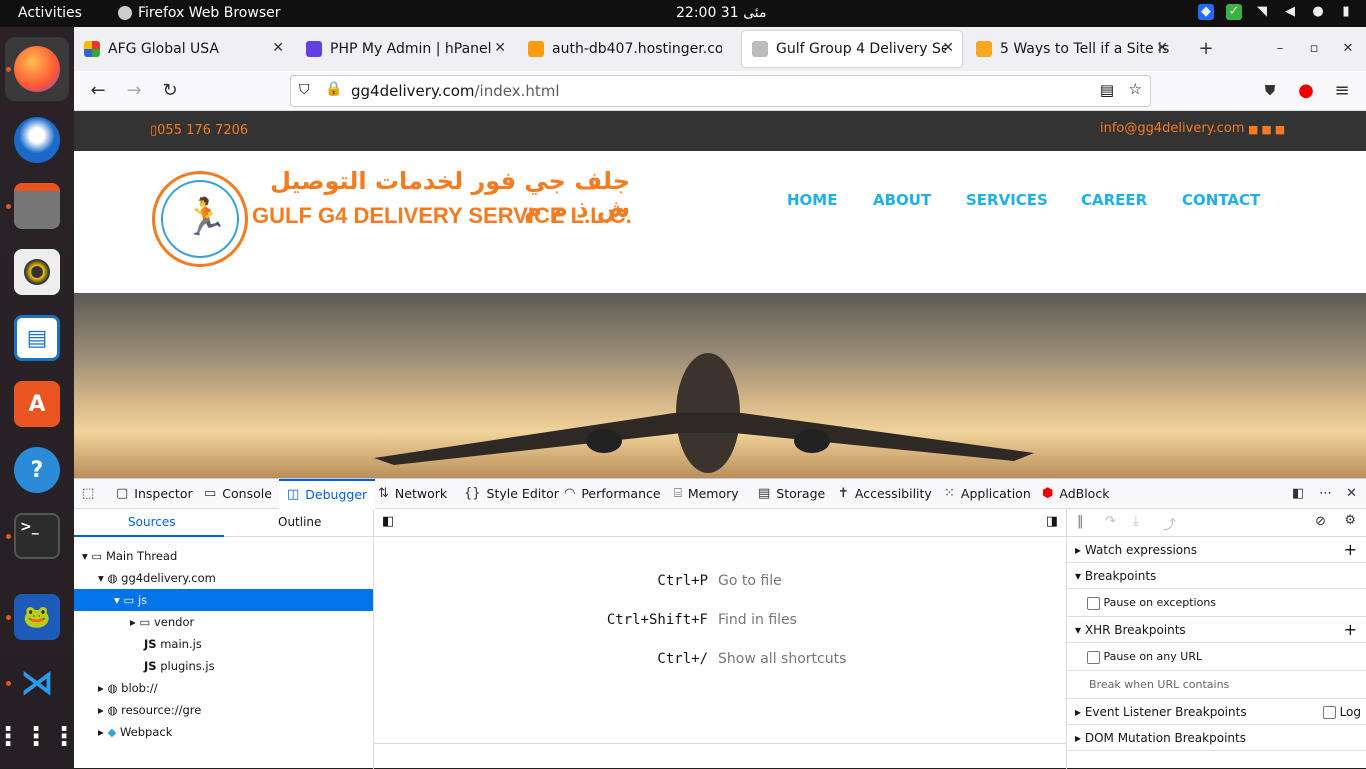 The image size is (1366, 769). I want to click on toggle-right-panel-icon: ◨, so click(1052, 521).